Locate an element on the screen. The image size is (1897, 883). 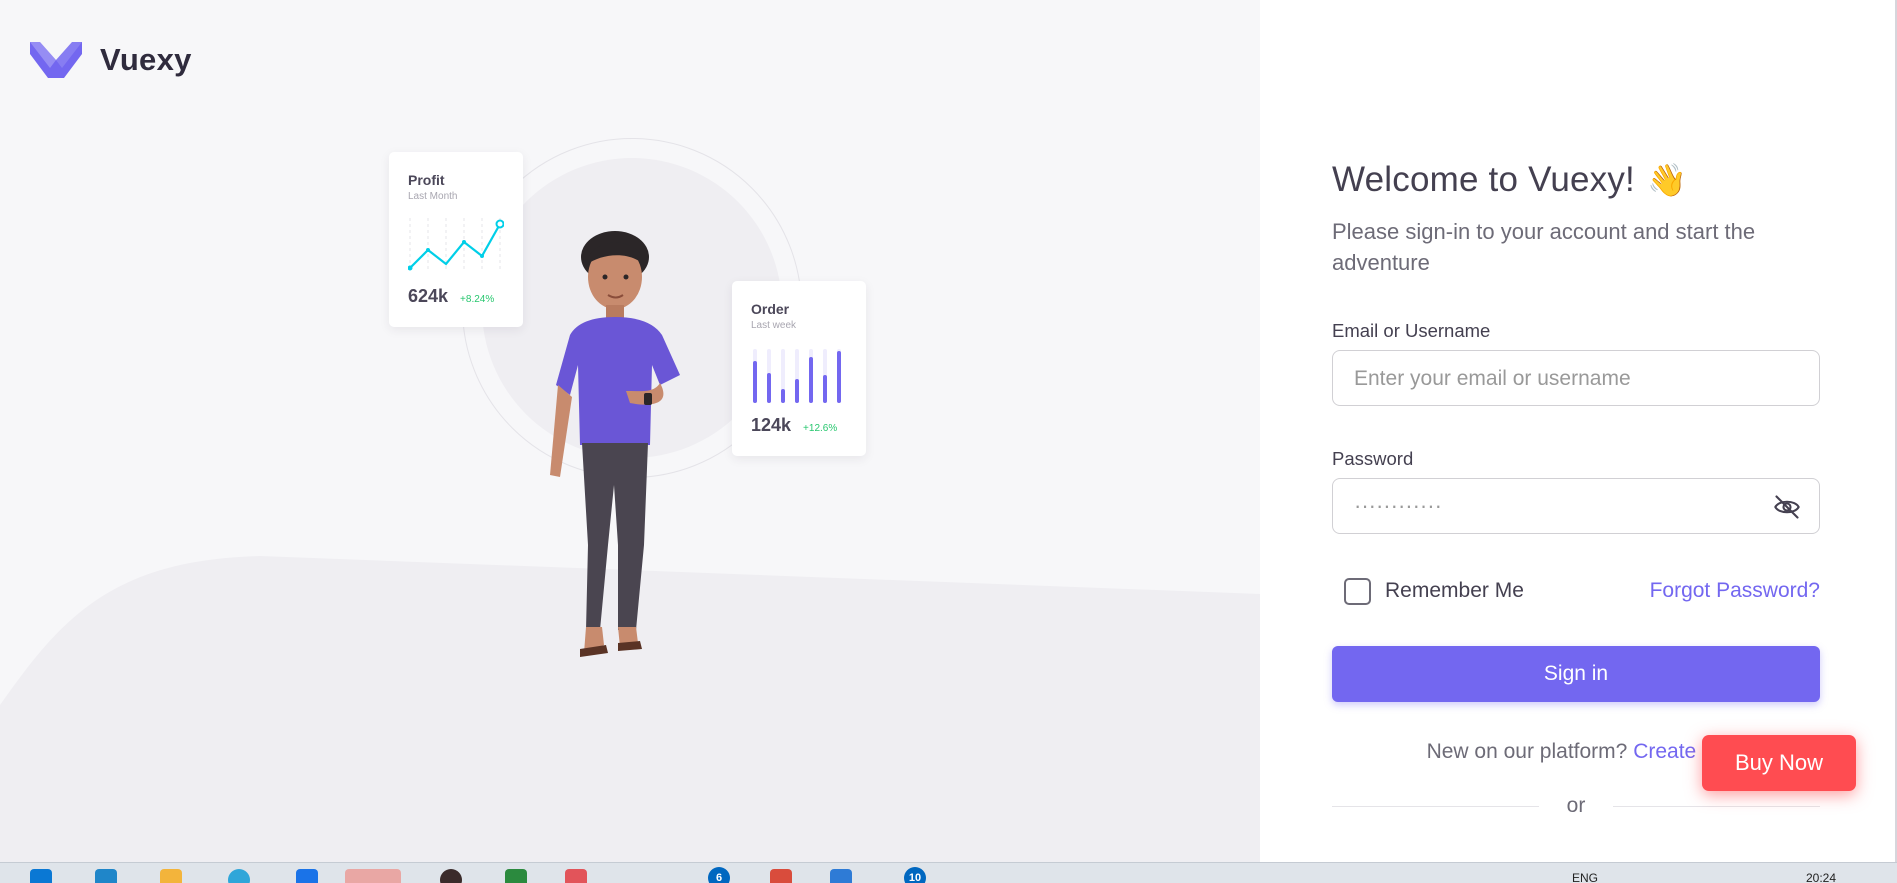
email-field: Enter your email or username is located at coordinates (1576, 378).